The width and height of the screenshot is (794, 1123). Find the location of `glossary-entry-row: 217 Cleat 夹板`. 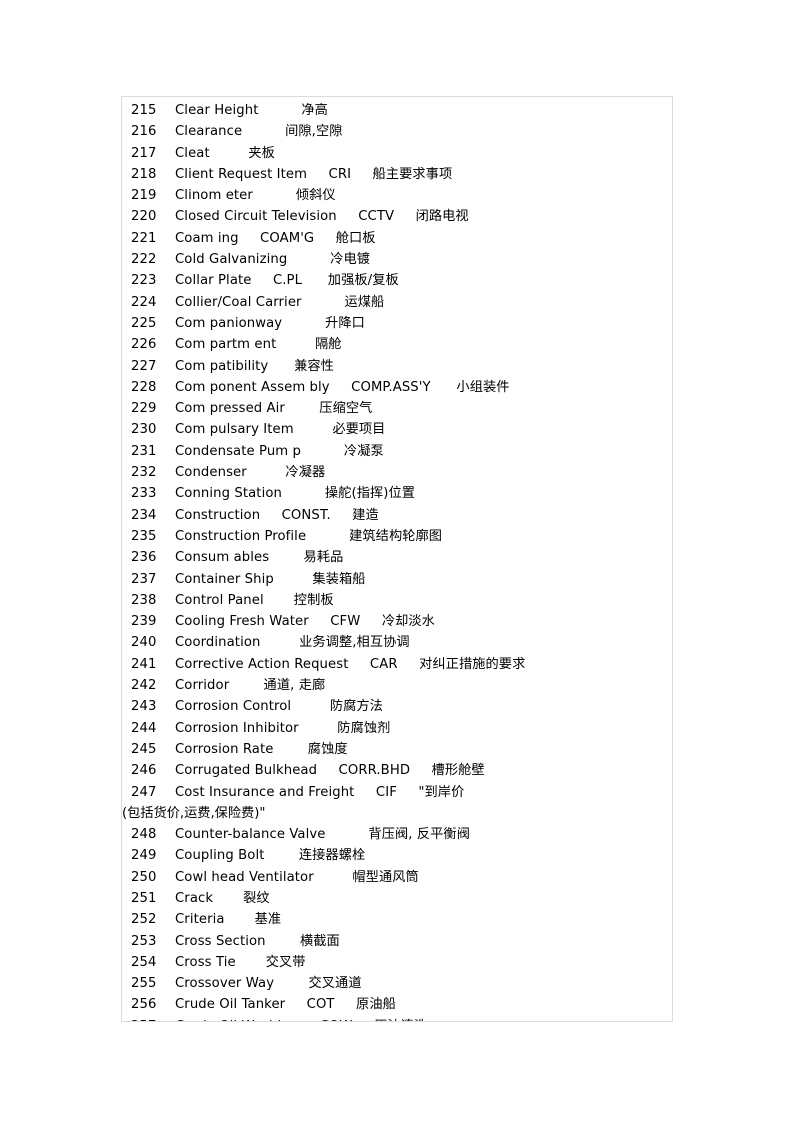

glossary-entry-row: 217 Cleat 夹板 is located at coordinates (397, 153).